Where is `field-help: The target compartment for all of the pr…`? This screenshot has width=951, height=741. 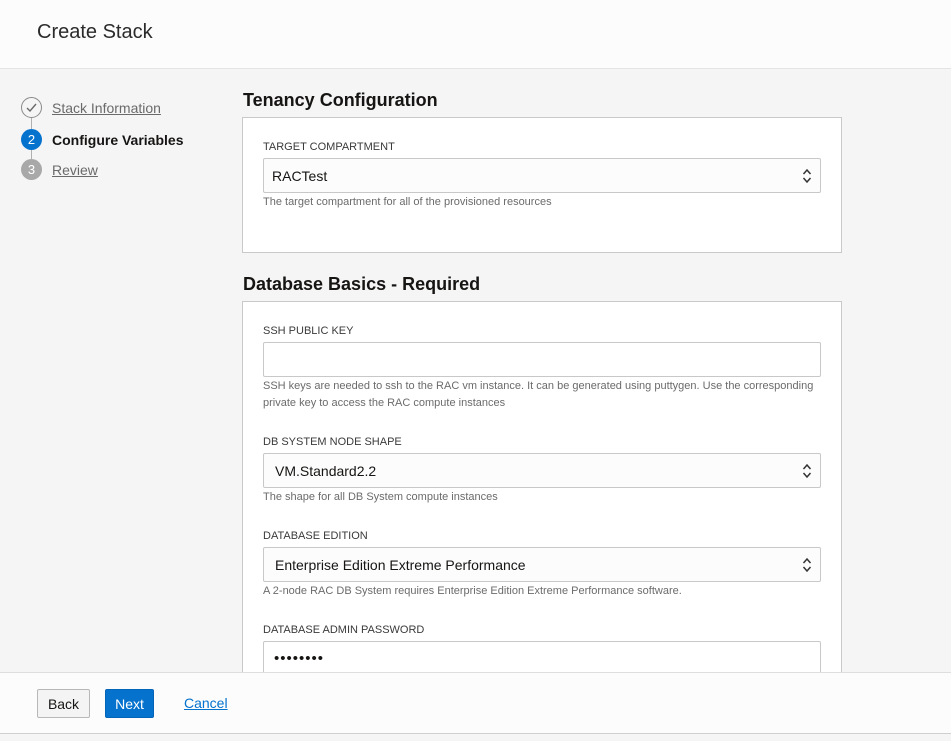
field-help: The target compartment for all of the pr… is located at coordinates (407, 202).